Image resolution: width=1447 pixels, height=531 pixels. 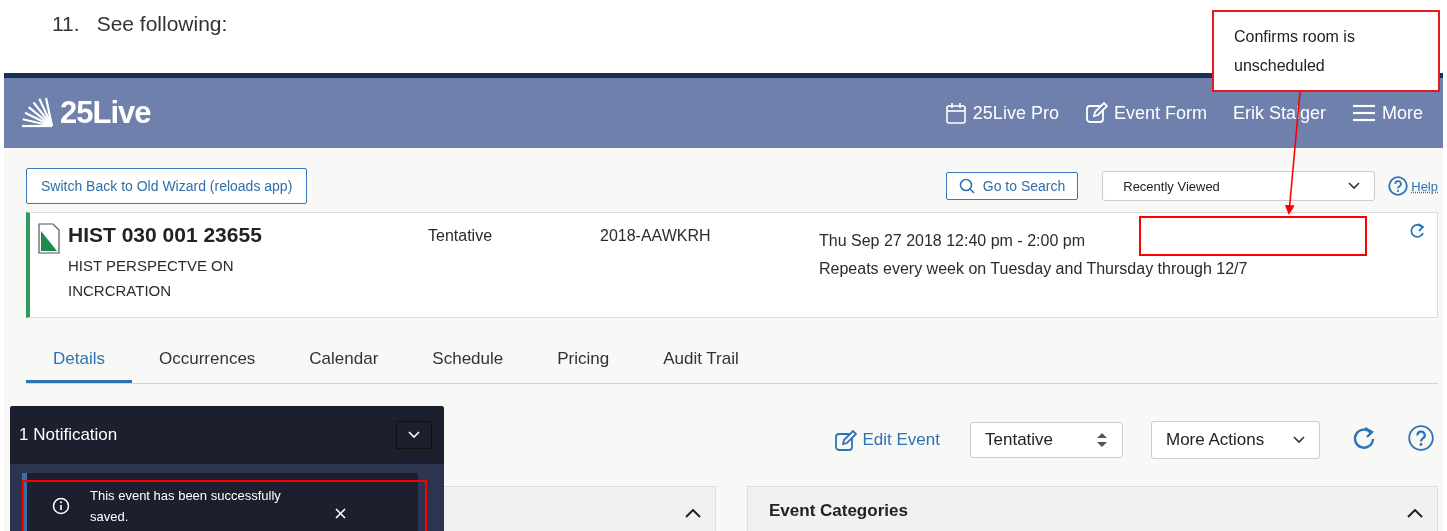 What do you see at coordinates (583, 360) in the screenshot?
I see `tab: Pricing` at bounding box center [583, 360].